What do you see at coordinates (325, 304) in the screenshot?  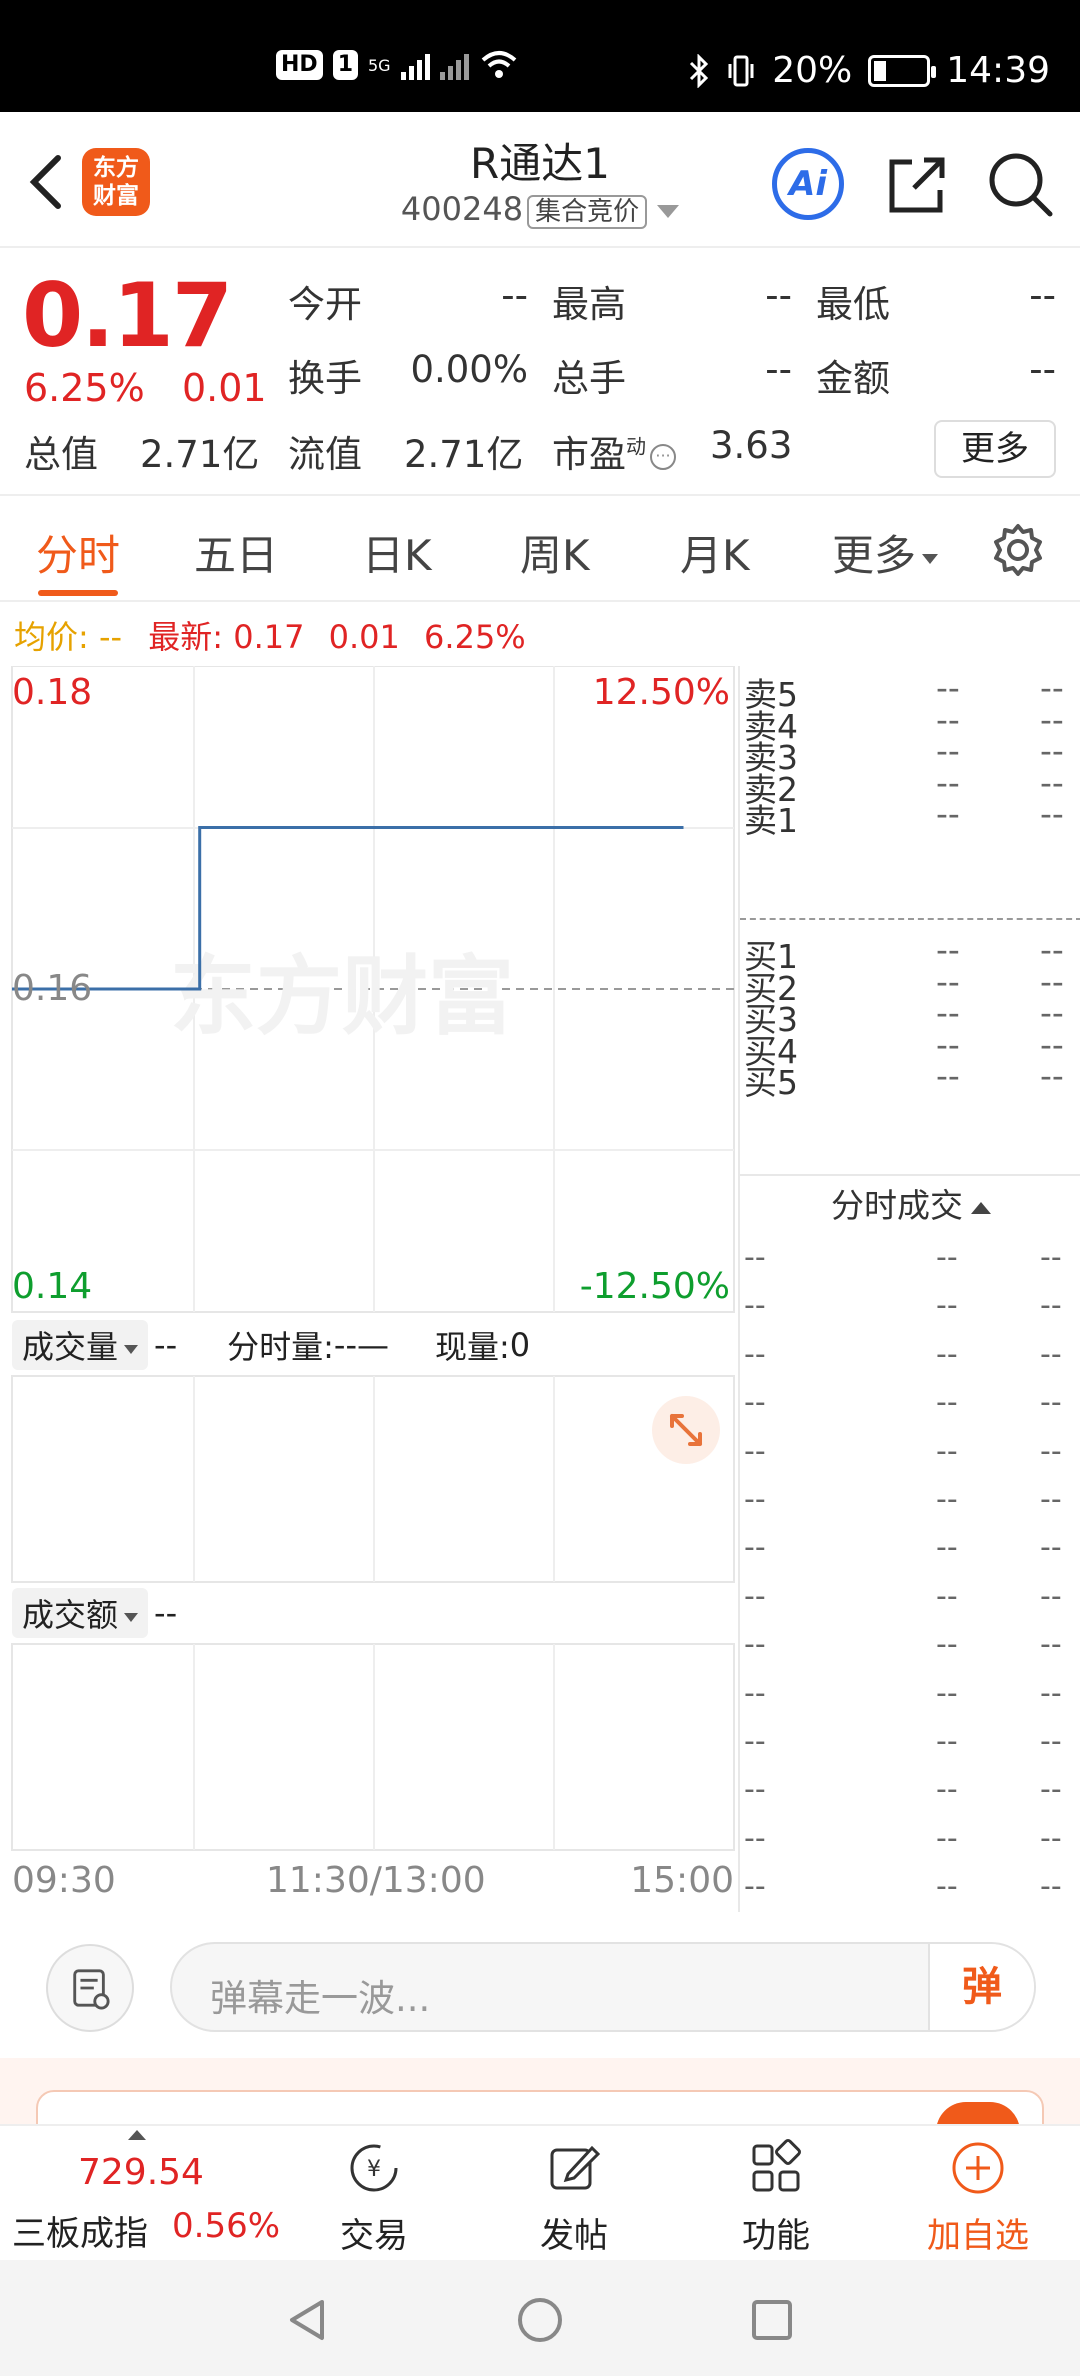 I see `open-label: 今开` at bounding box center [325, 304].